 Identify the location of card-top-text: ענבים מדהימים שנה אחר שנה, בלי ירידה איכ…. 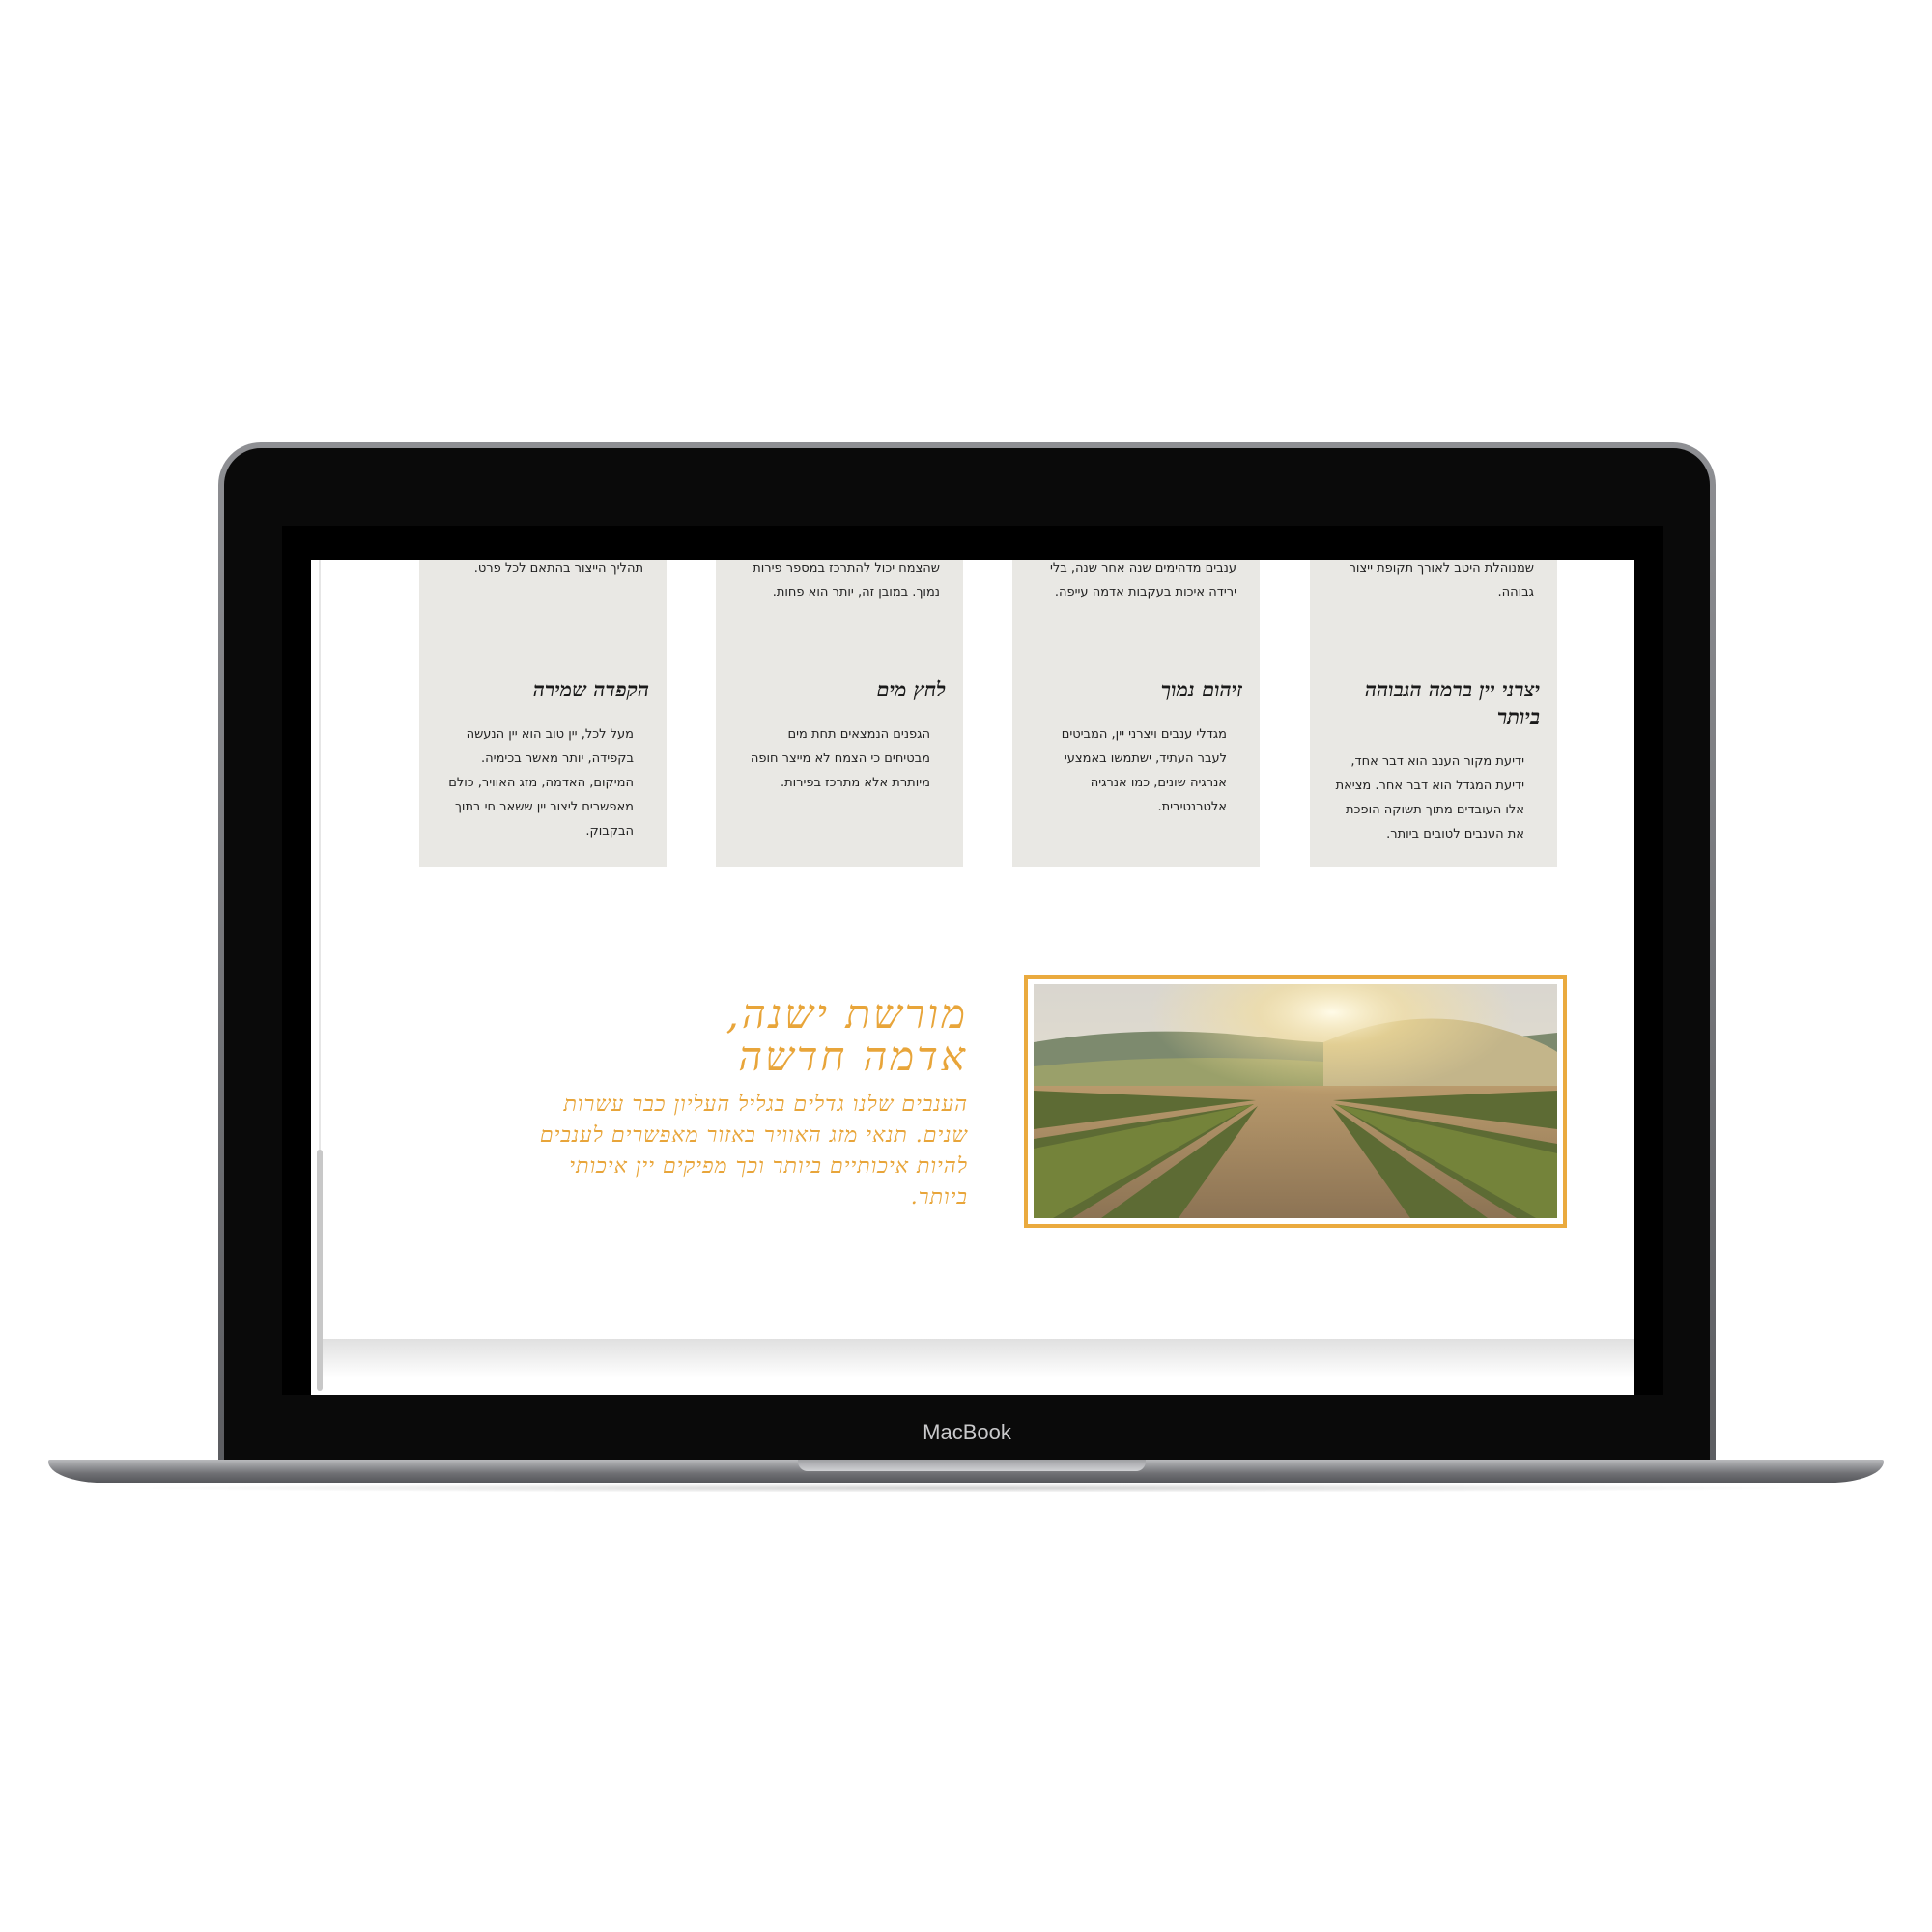
(1142, 580).